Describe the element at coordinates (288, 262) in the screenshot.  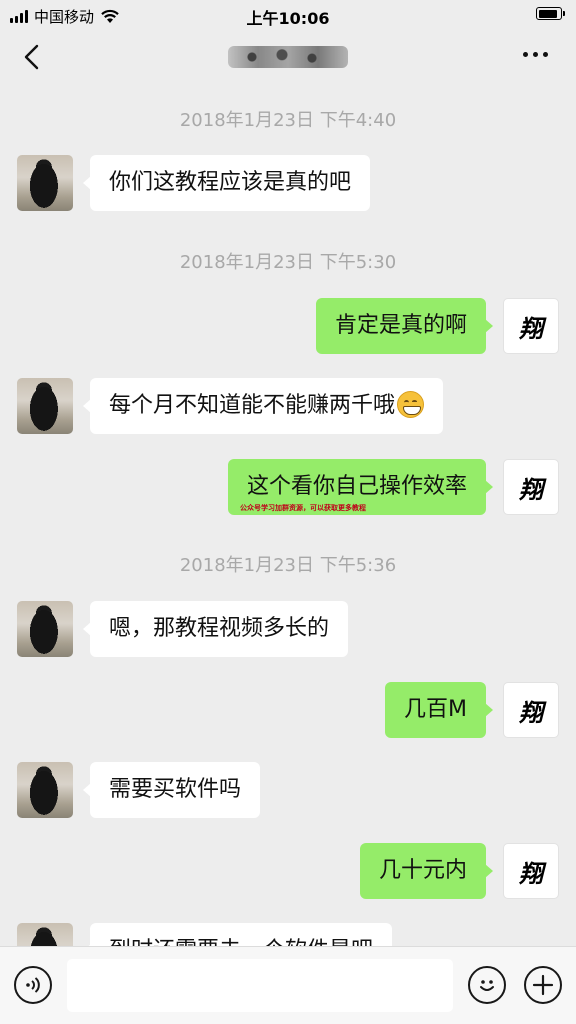
I see `timestamp: 2018年1月23日 下午5:30` at that location.